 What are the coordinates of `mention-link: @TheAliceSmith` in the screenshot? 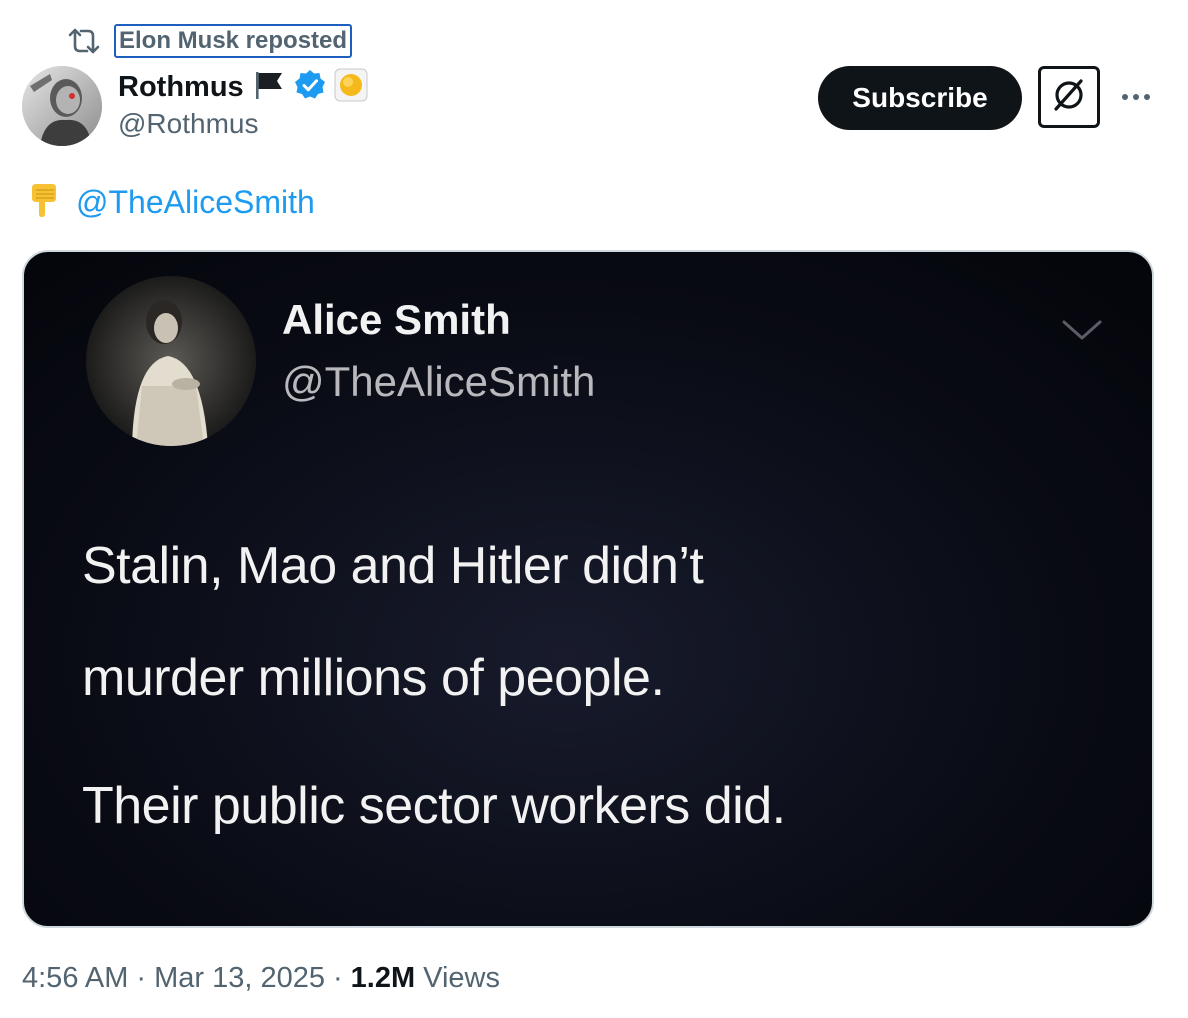 It's located at (195, 202).